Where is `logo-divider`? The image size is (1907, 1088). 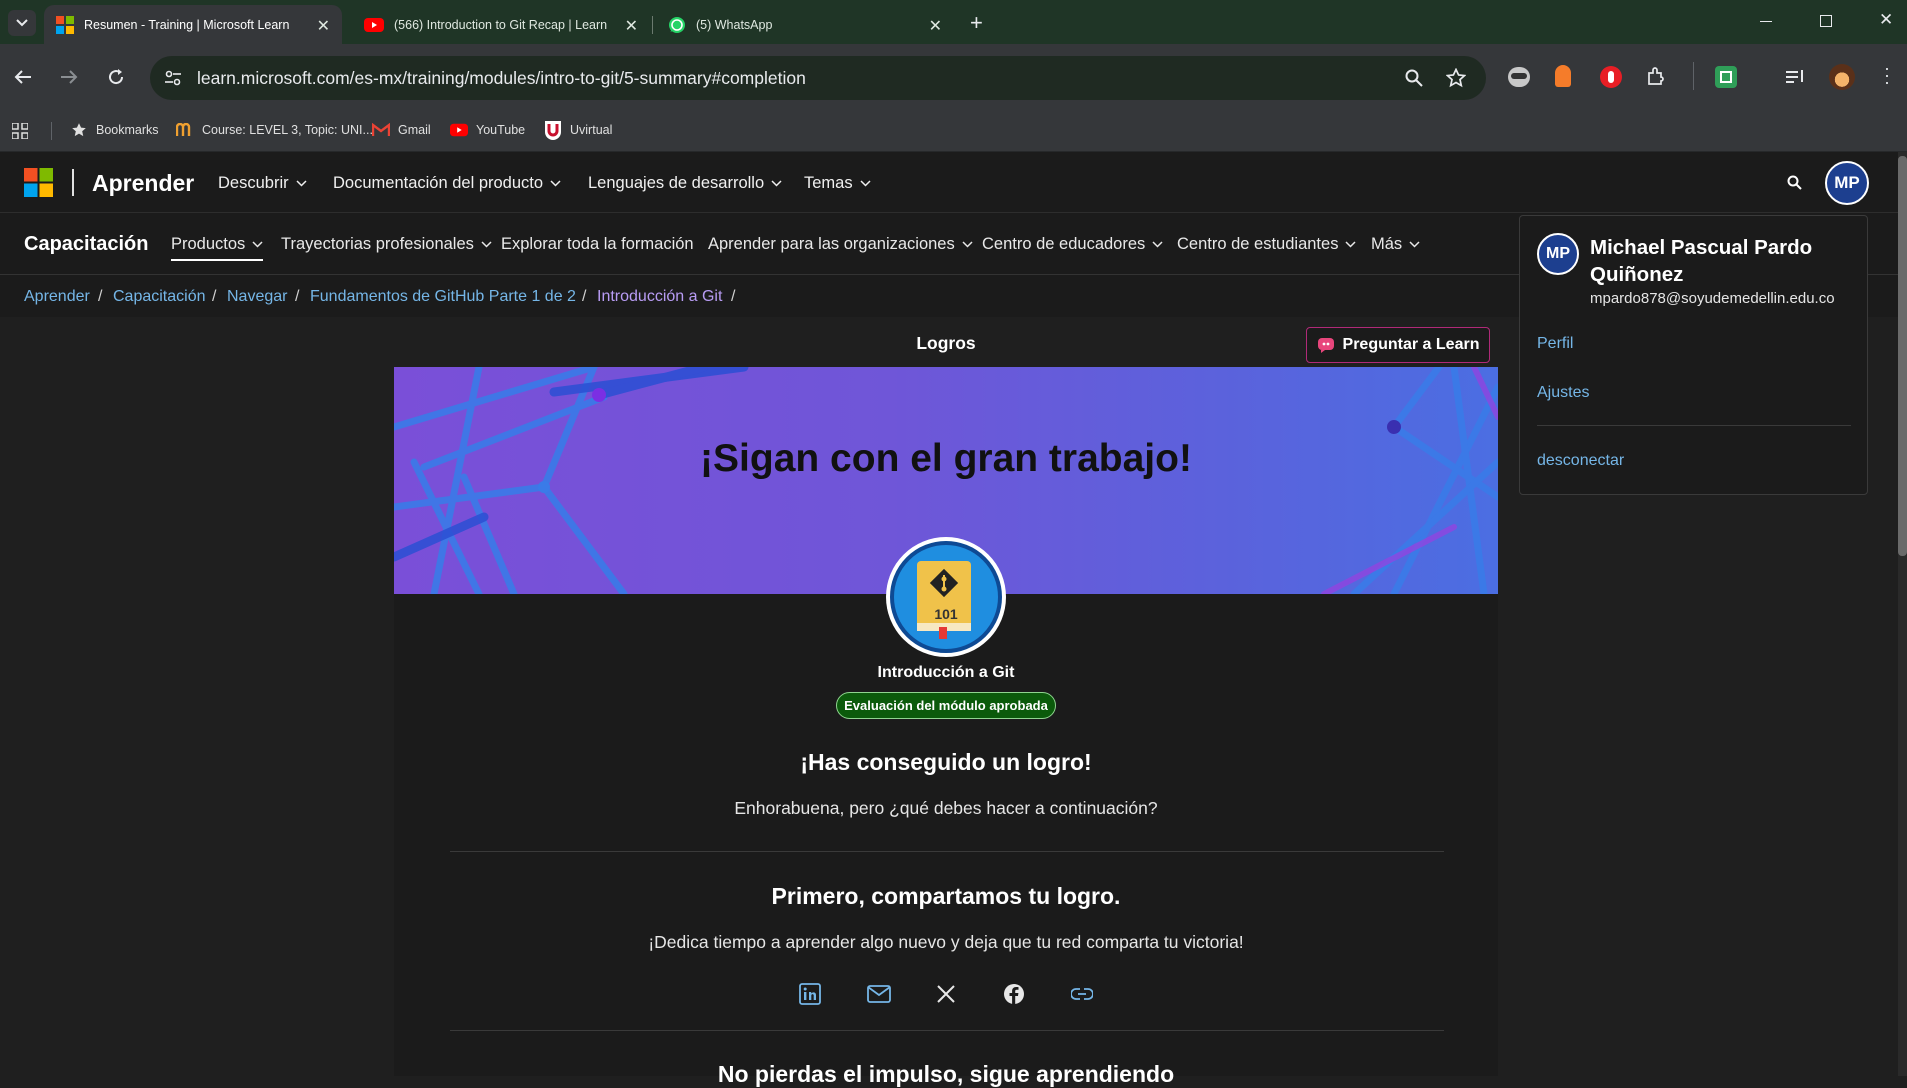 logo-divider is located at coordinates (73, 182).